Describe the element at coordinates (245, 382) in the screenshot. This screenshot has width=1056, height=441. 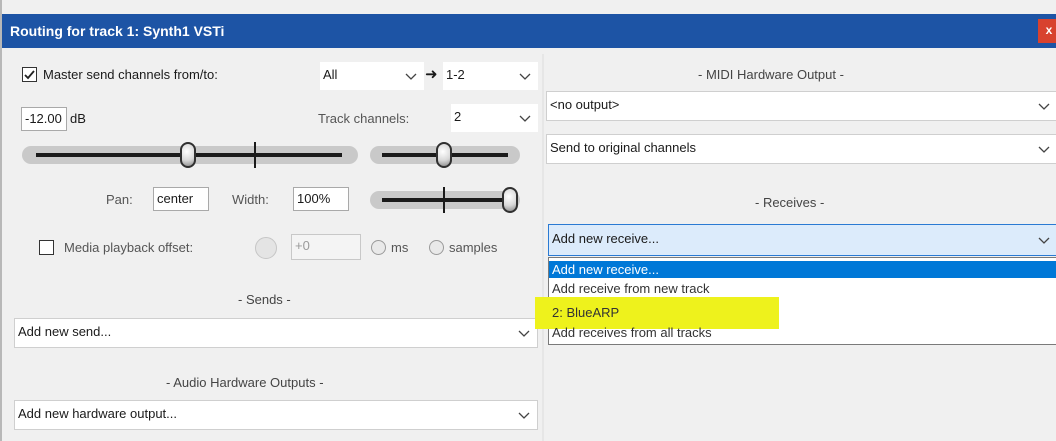
I see `audio-hw-section-label: - Audio Hardware Outputs -` at that location.